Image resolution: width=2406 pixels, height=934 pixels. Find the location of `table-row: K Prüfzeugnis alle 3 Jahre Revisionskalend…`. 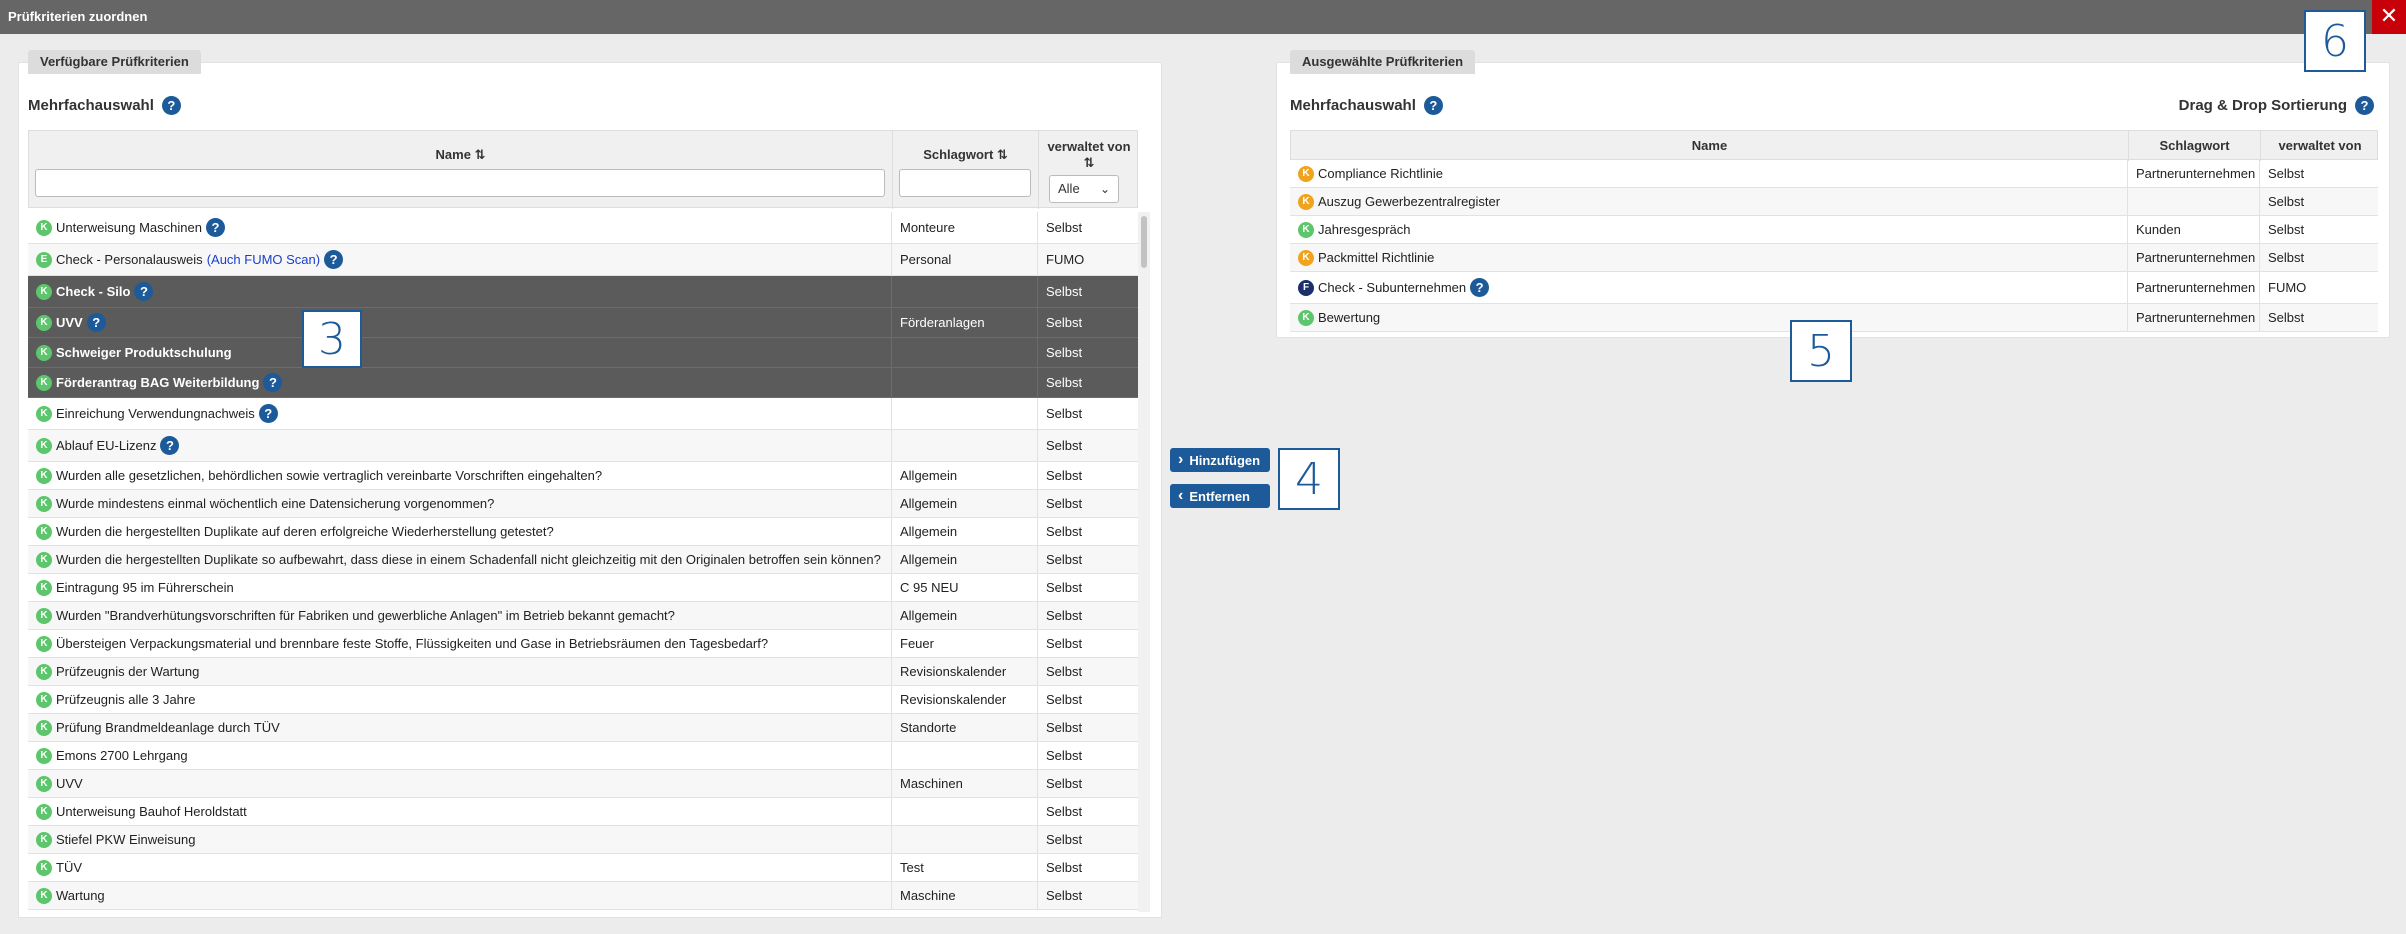

table-row: K Prüfzeugnis alle 3 Jahre Revisionskalend… is located at coordinates (583, 700).